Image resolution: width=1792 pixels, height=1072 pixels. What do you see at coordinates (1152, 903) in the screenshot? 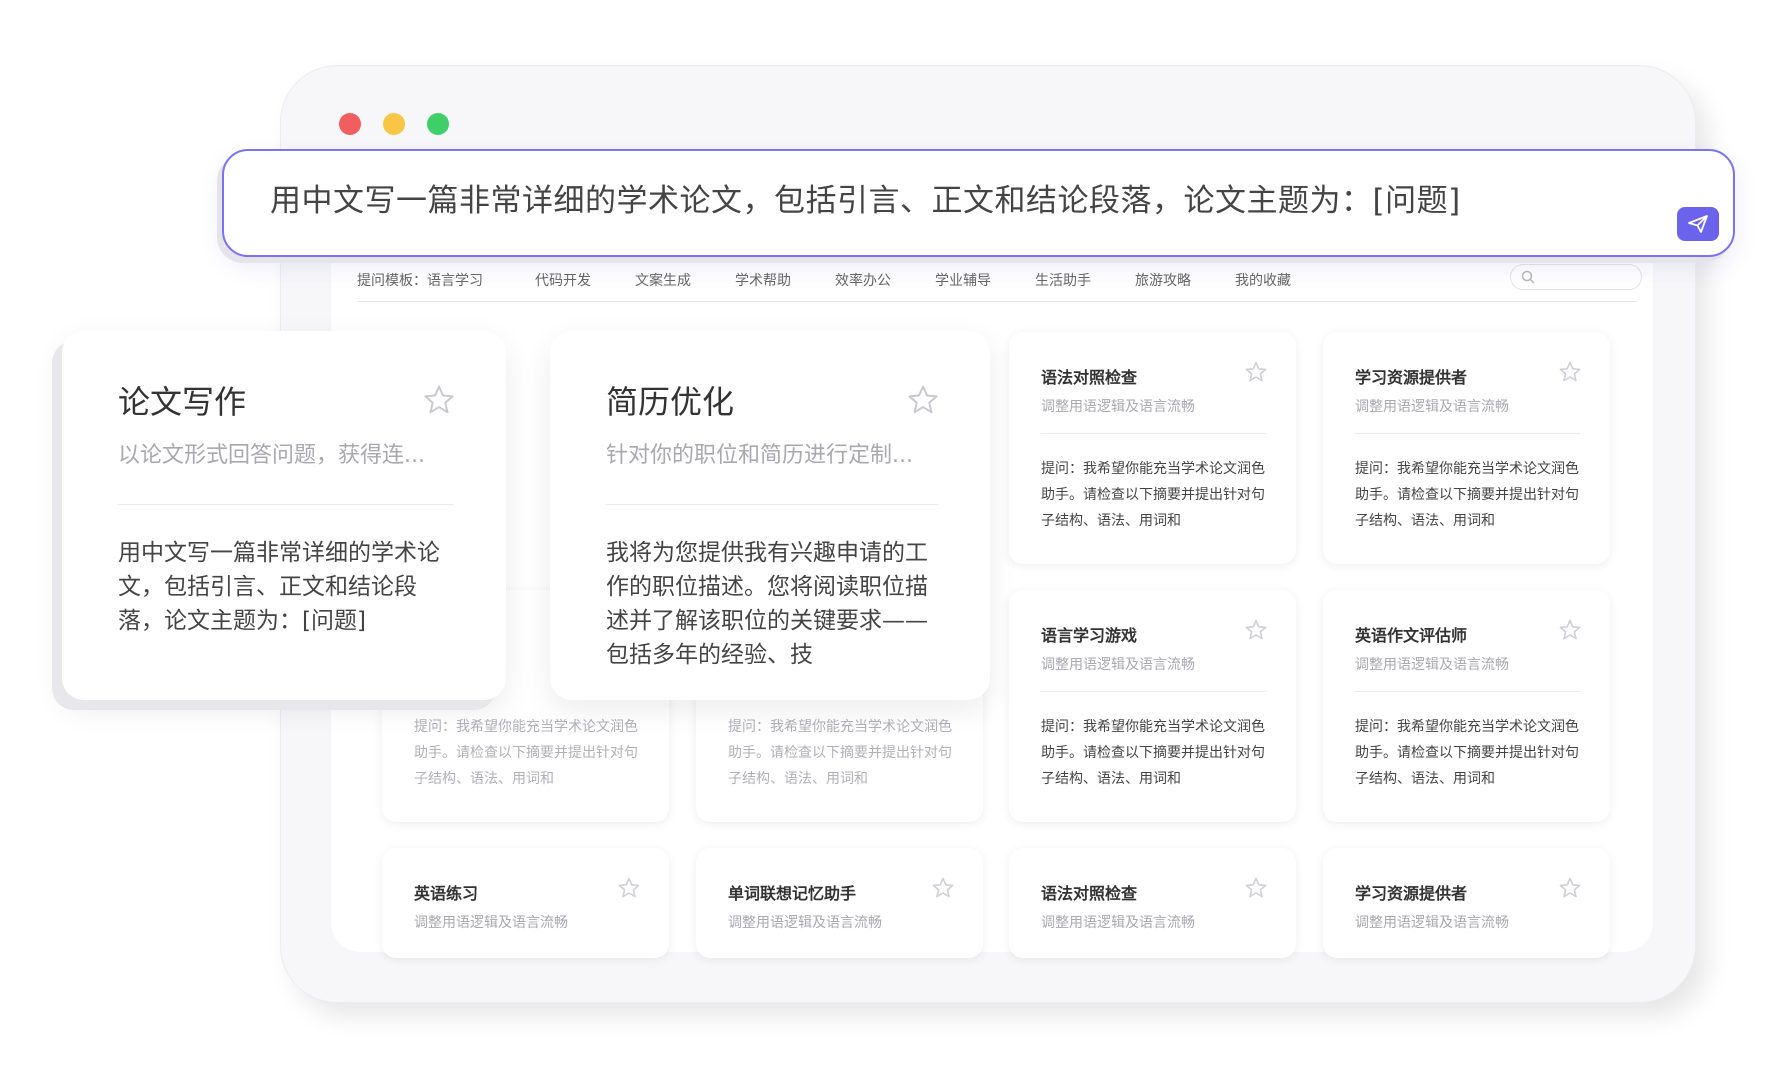
I see `prompt-card: 语法对照检查 调整用语逻辑及语言流畅` at bounding box center [1152, 903].